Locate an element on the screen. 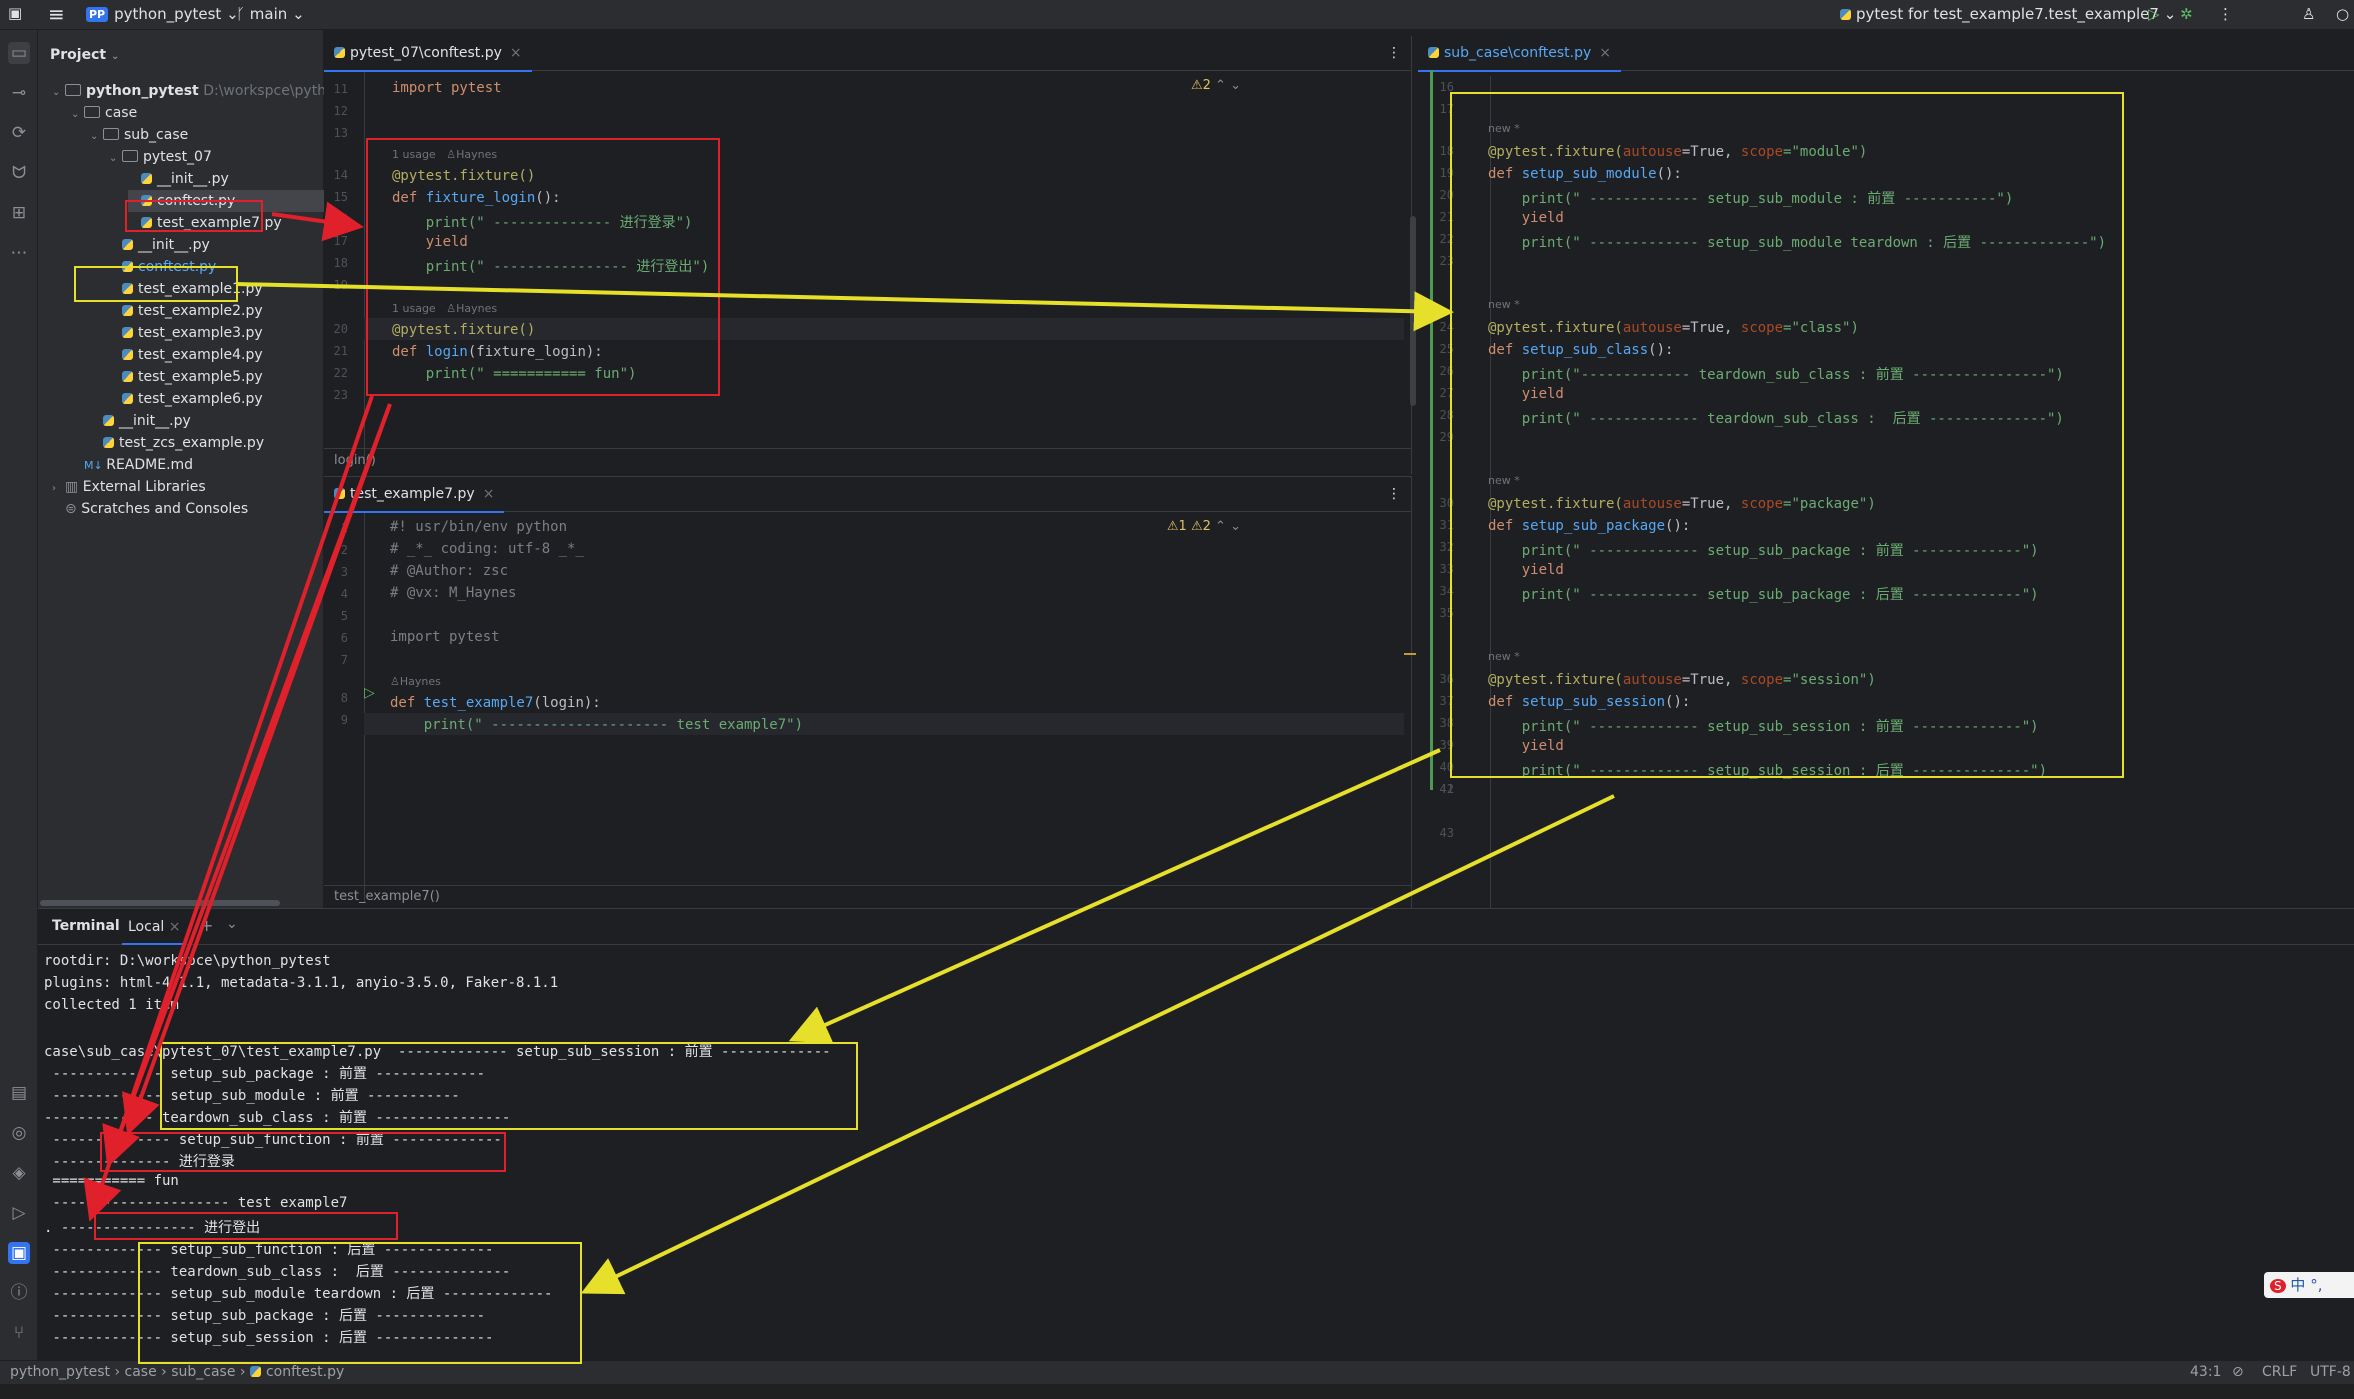  tree-item-pytest07-folder: ⌄ pytest_07 is located at coordinates (160, 157).